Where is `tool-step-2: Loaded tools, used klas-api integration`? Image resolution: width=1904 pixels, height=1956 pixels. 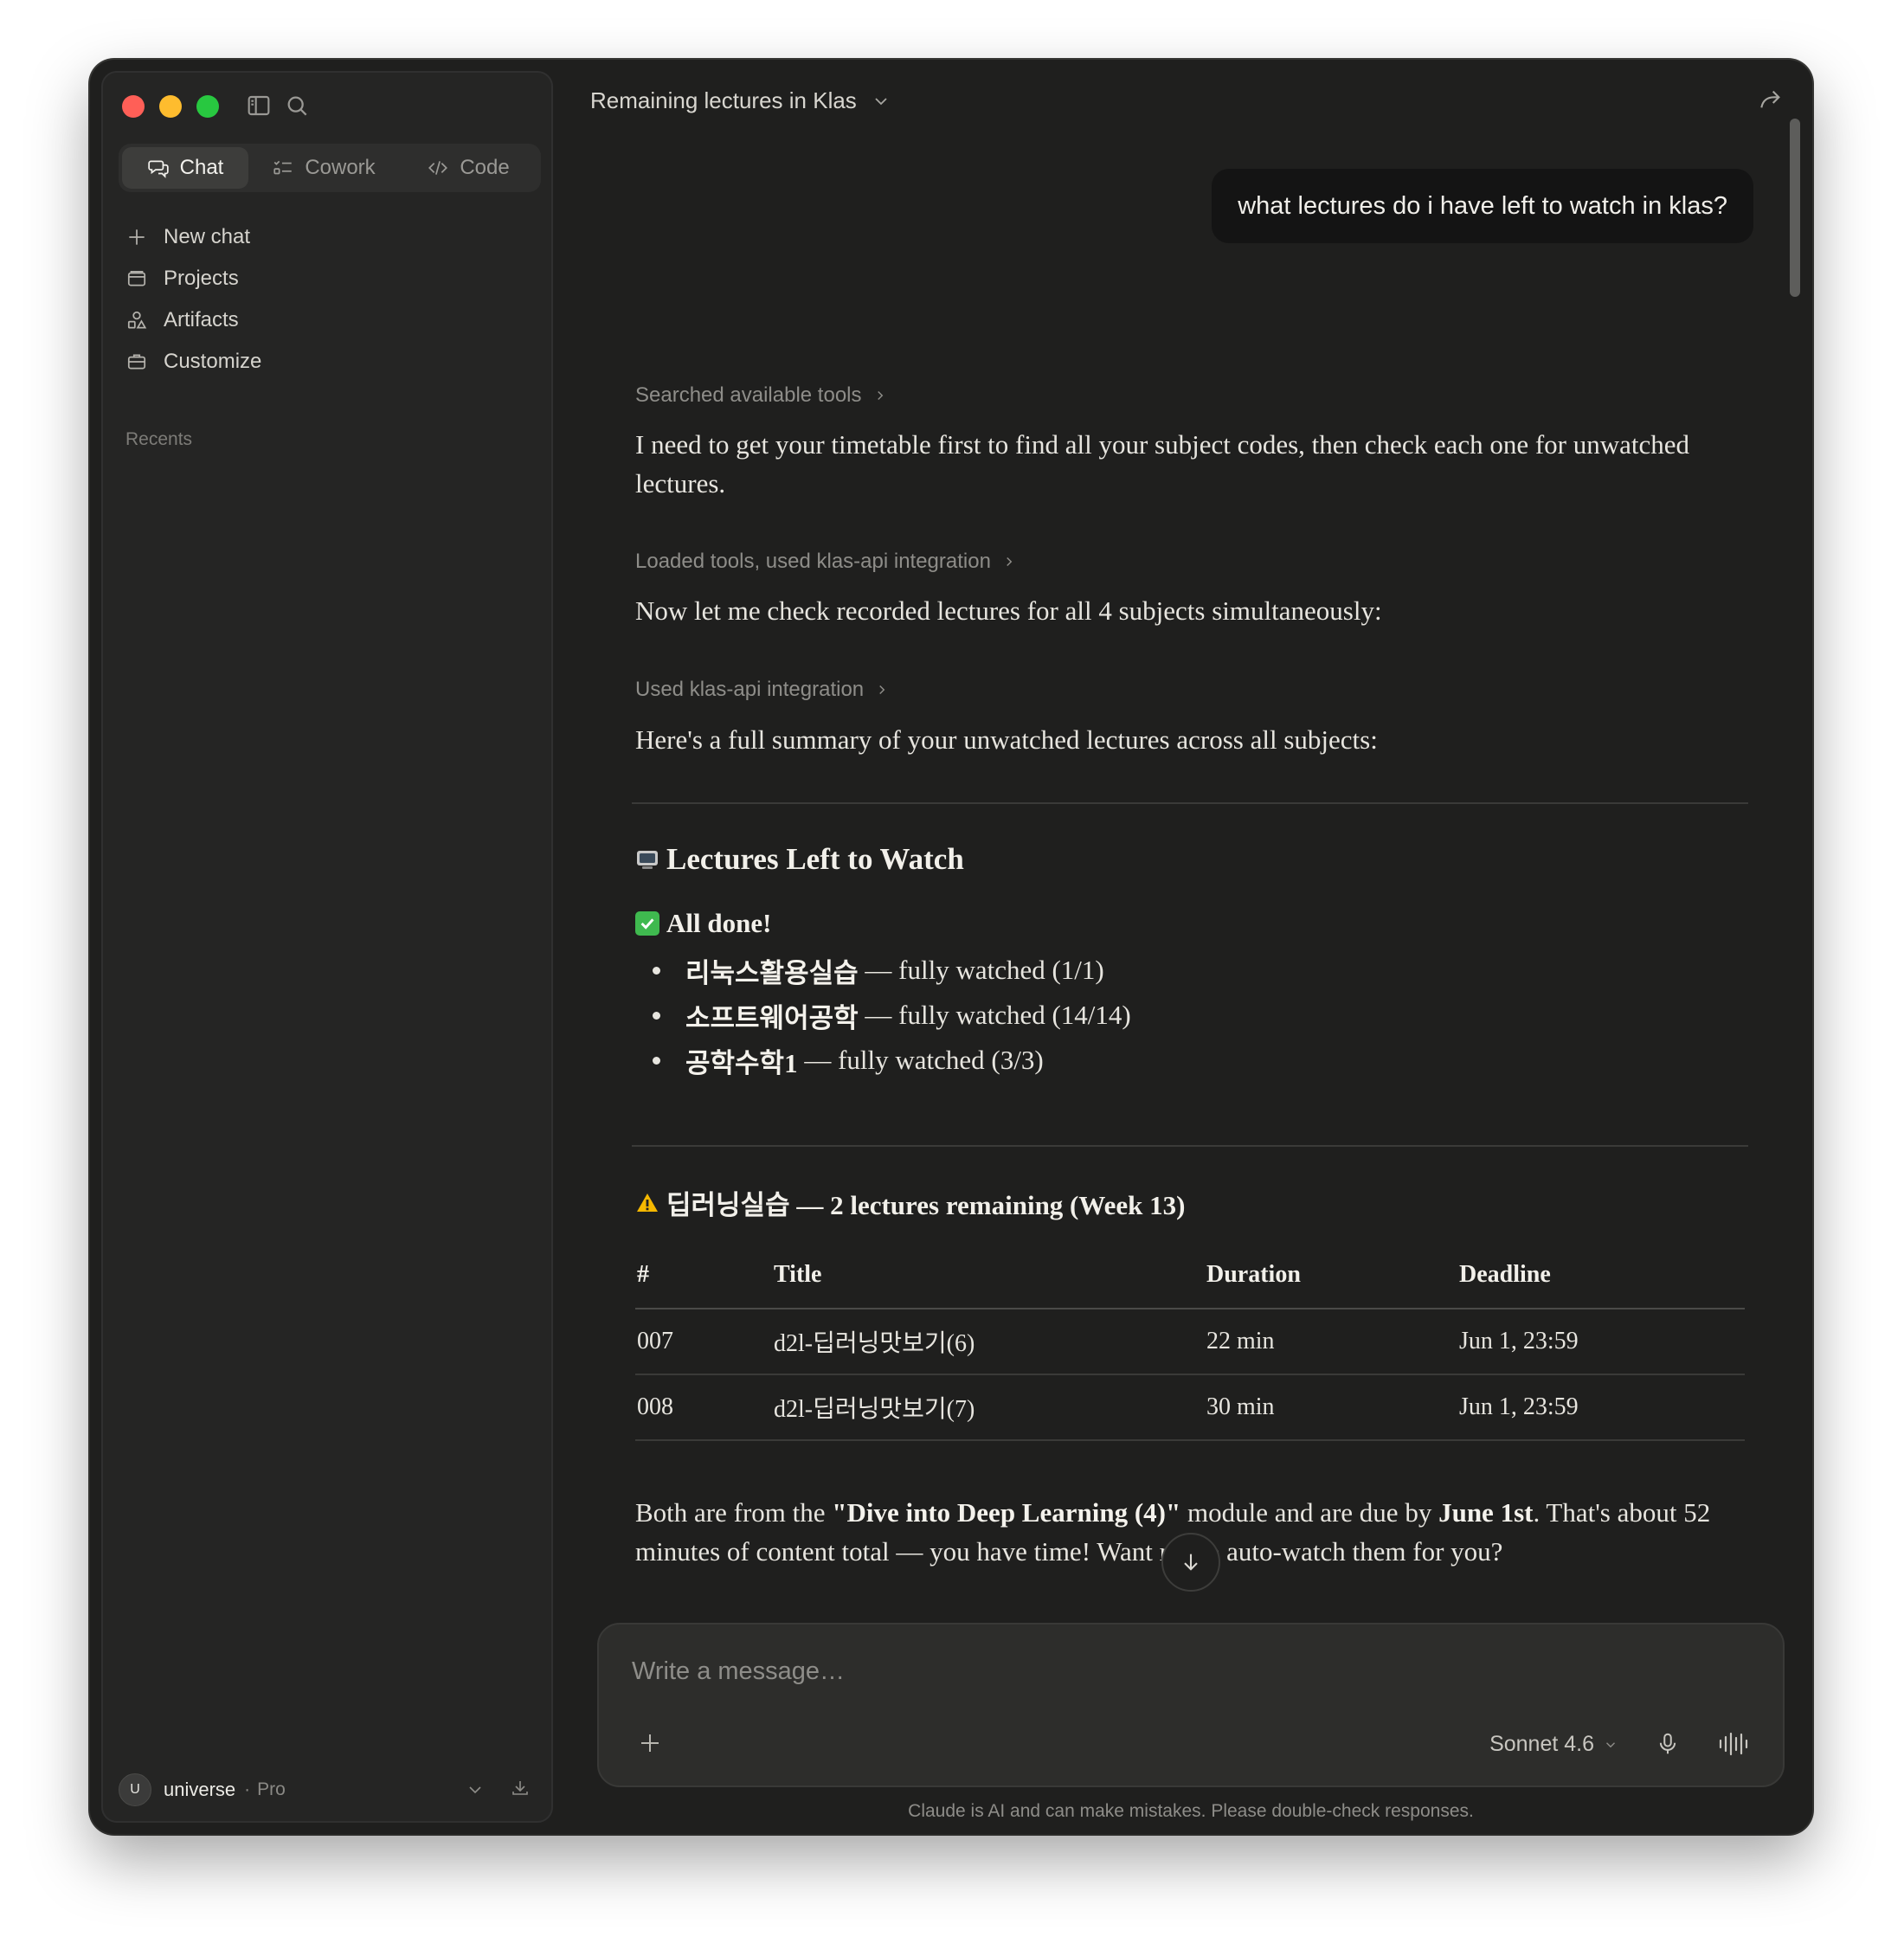 tool-step-2: Loaded tools, used klas-api integration is located at coordinates (826, 562).